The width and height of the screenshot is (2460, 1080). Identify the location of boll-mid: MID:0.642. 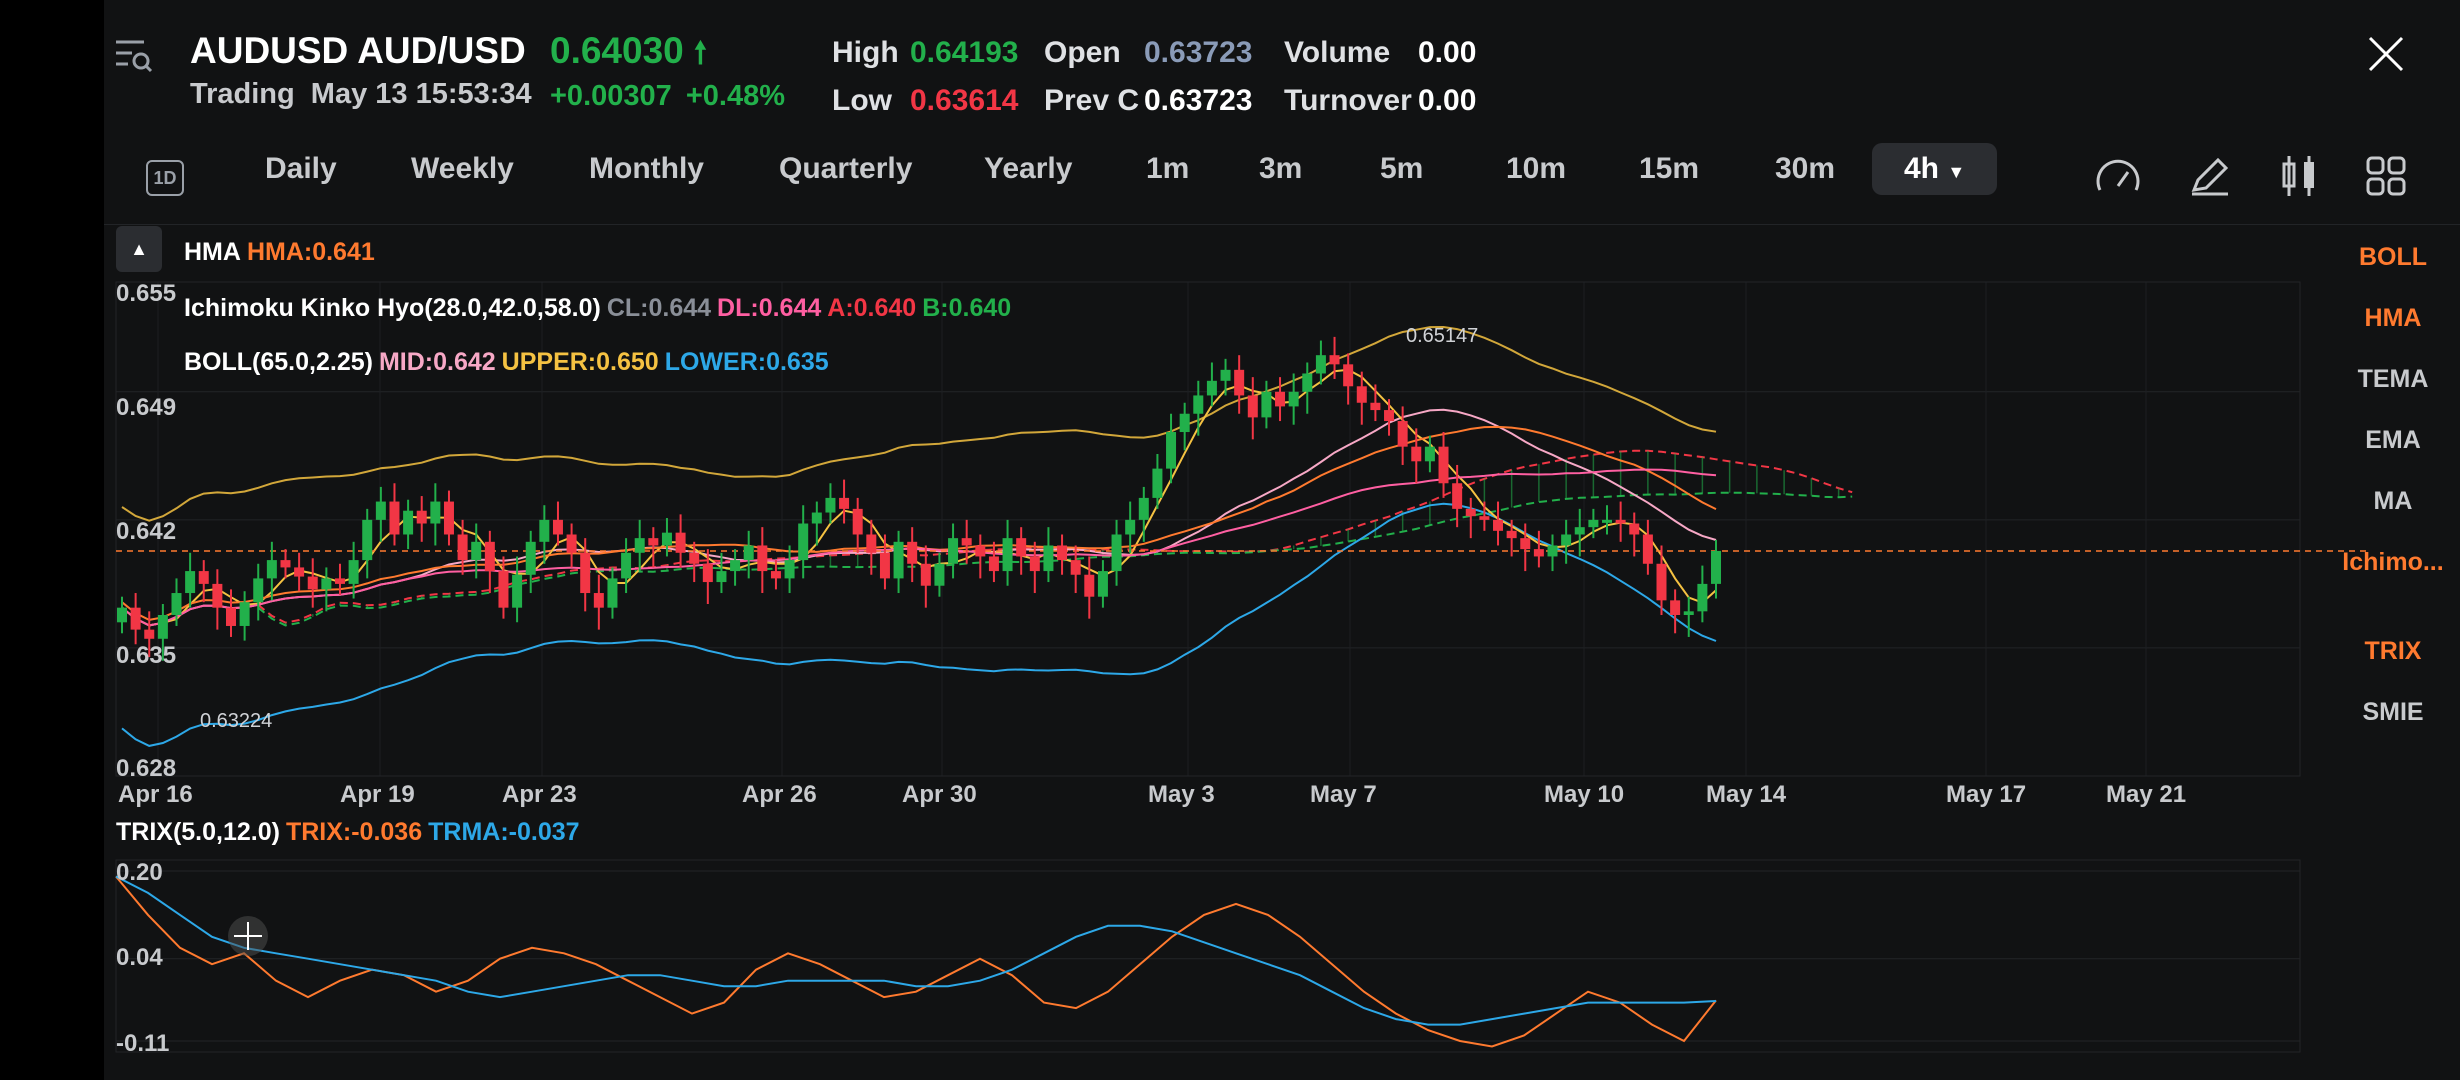
(437, 362).